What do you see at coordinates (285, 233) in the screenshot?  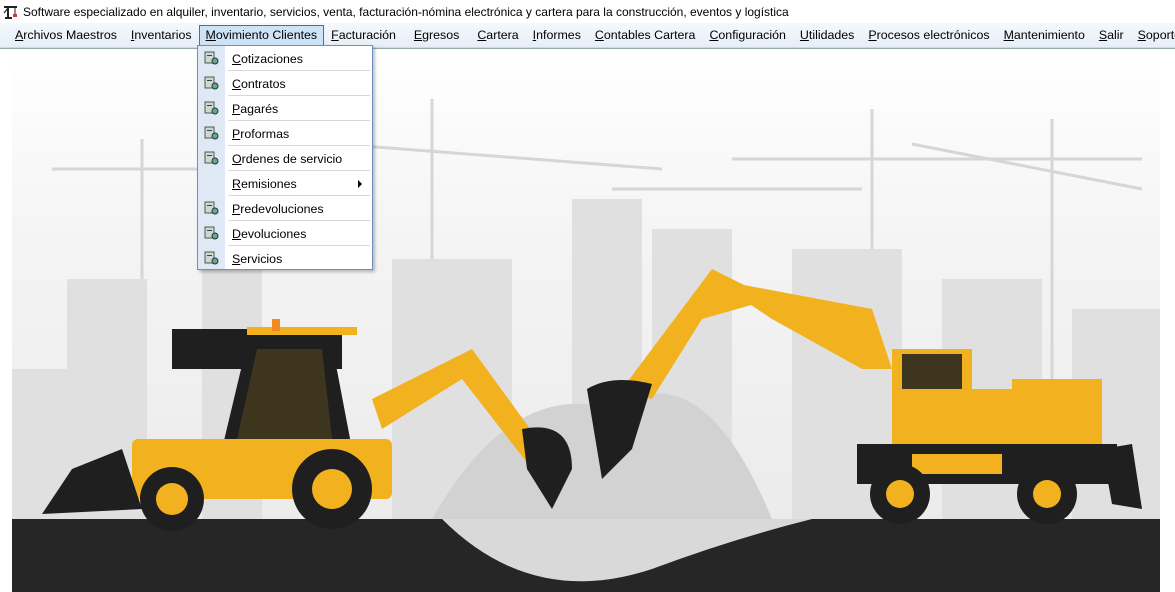 I see `menu-item-devoluciones: Devoluciones` at bounding box center [285, 233].